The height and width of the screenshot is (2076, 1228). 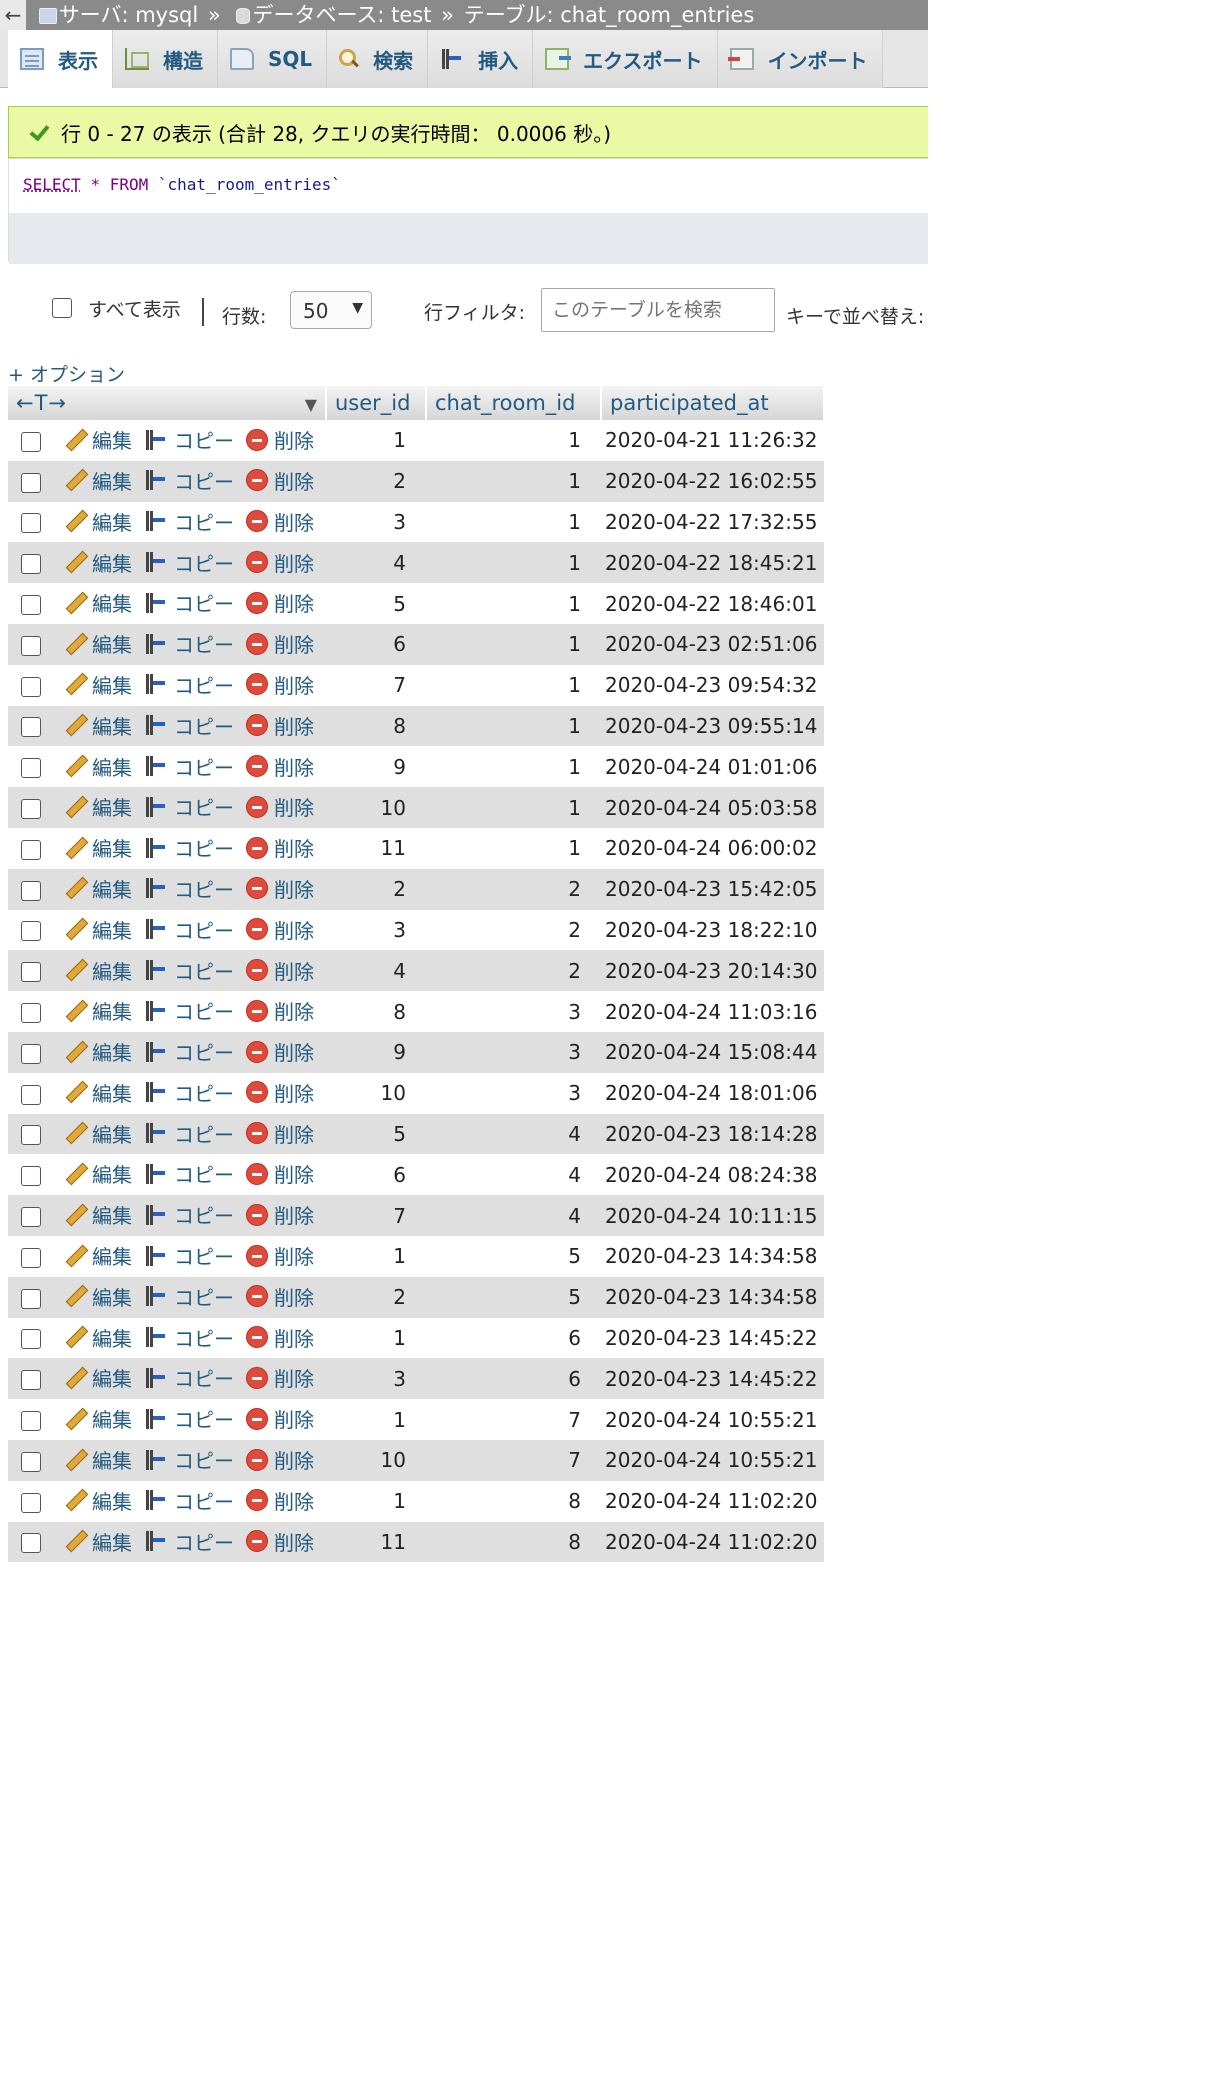 What do you see at coordinates (712, 603) in the screenshot?
I see `cell-participated-at: 2020-04-22 18:46:01` at bounding box center [712, 603].